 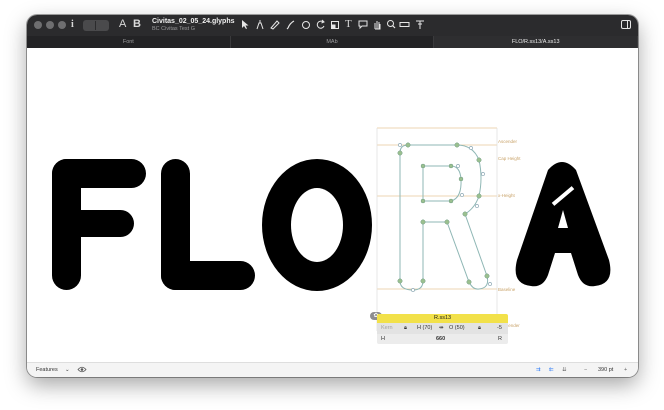 What do you see at coordinates (193, 21) in the screenshot?
I see `document-title: Civitas_02_05_24.glyphs` at bounding box center [193, 21].